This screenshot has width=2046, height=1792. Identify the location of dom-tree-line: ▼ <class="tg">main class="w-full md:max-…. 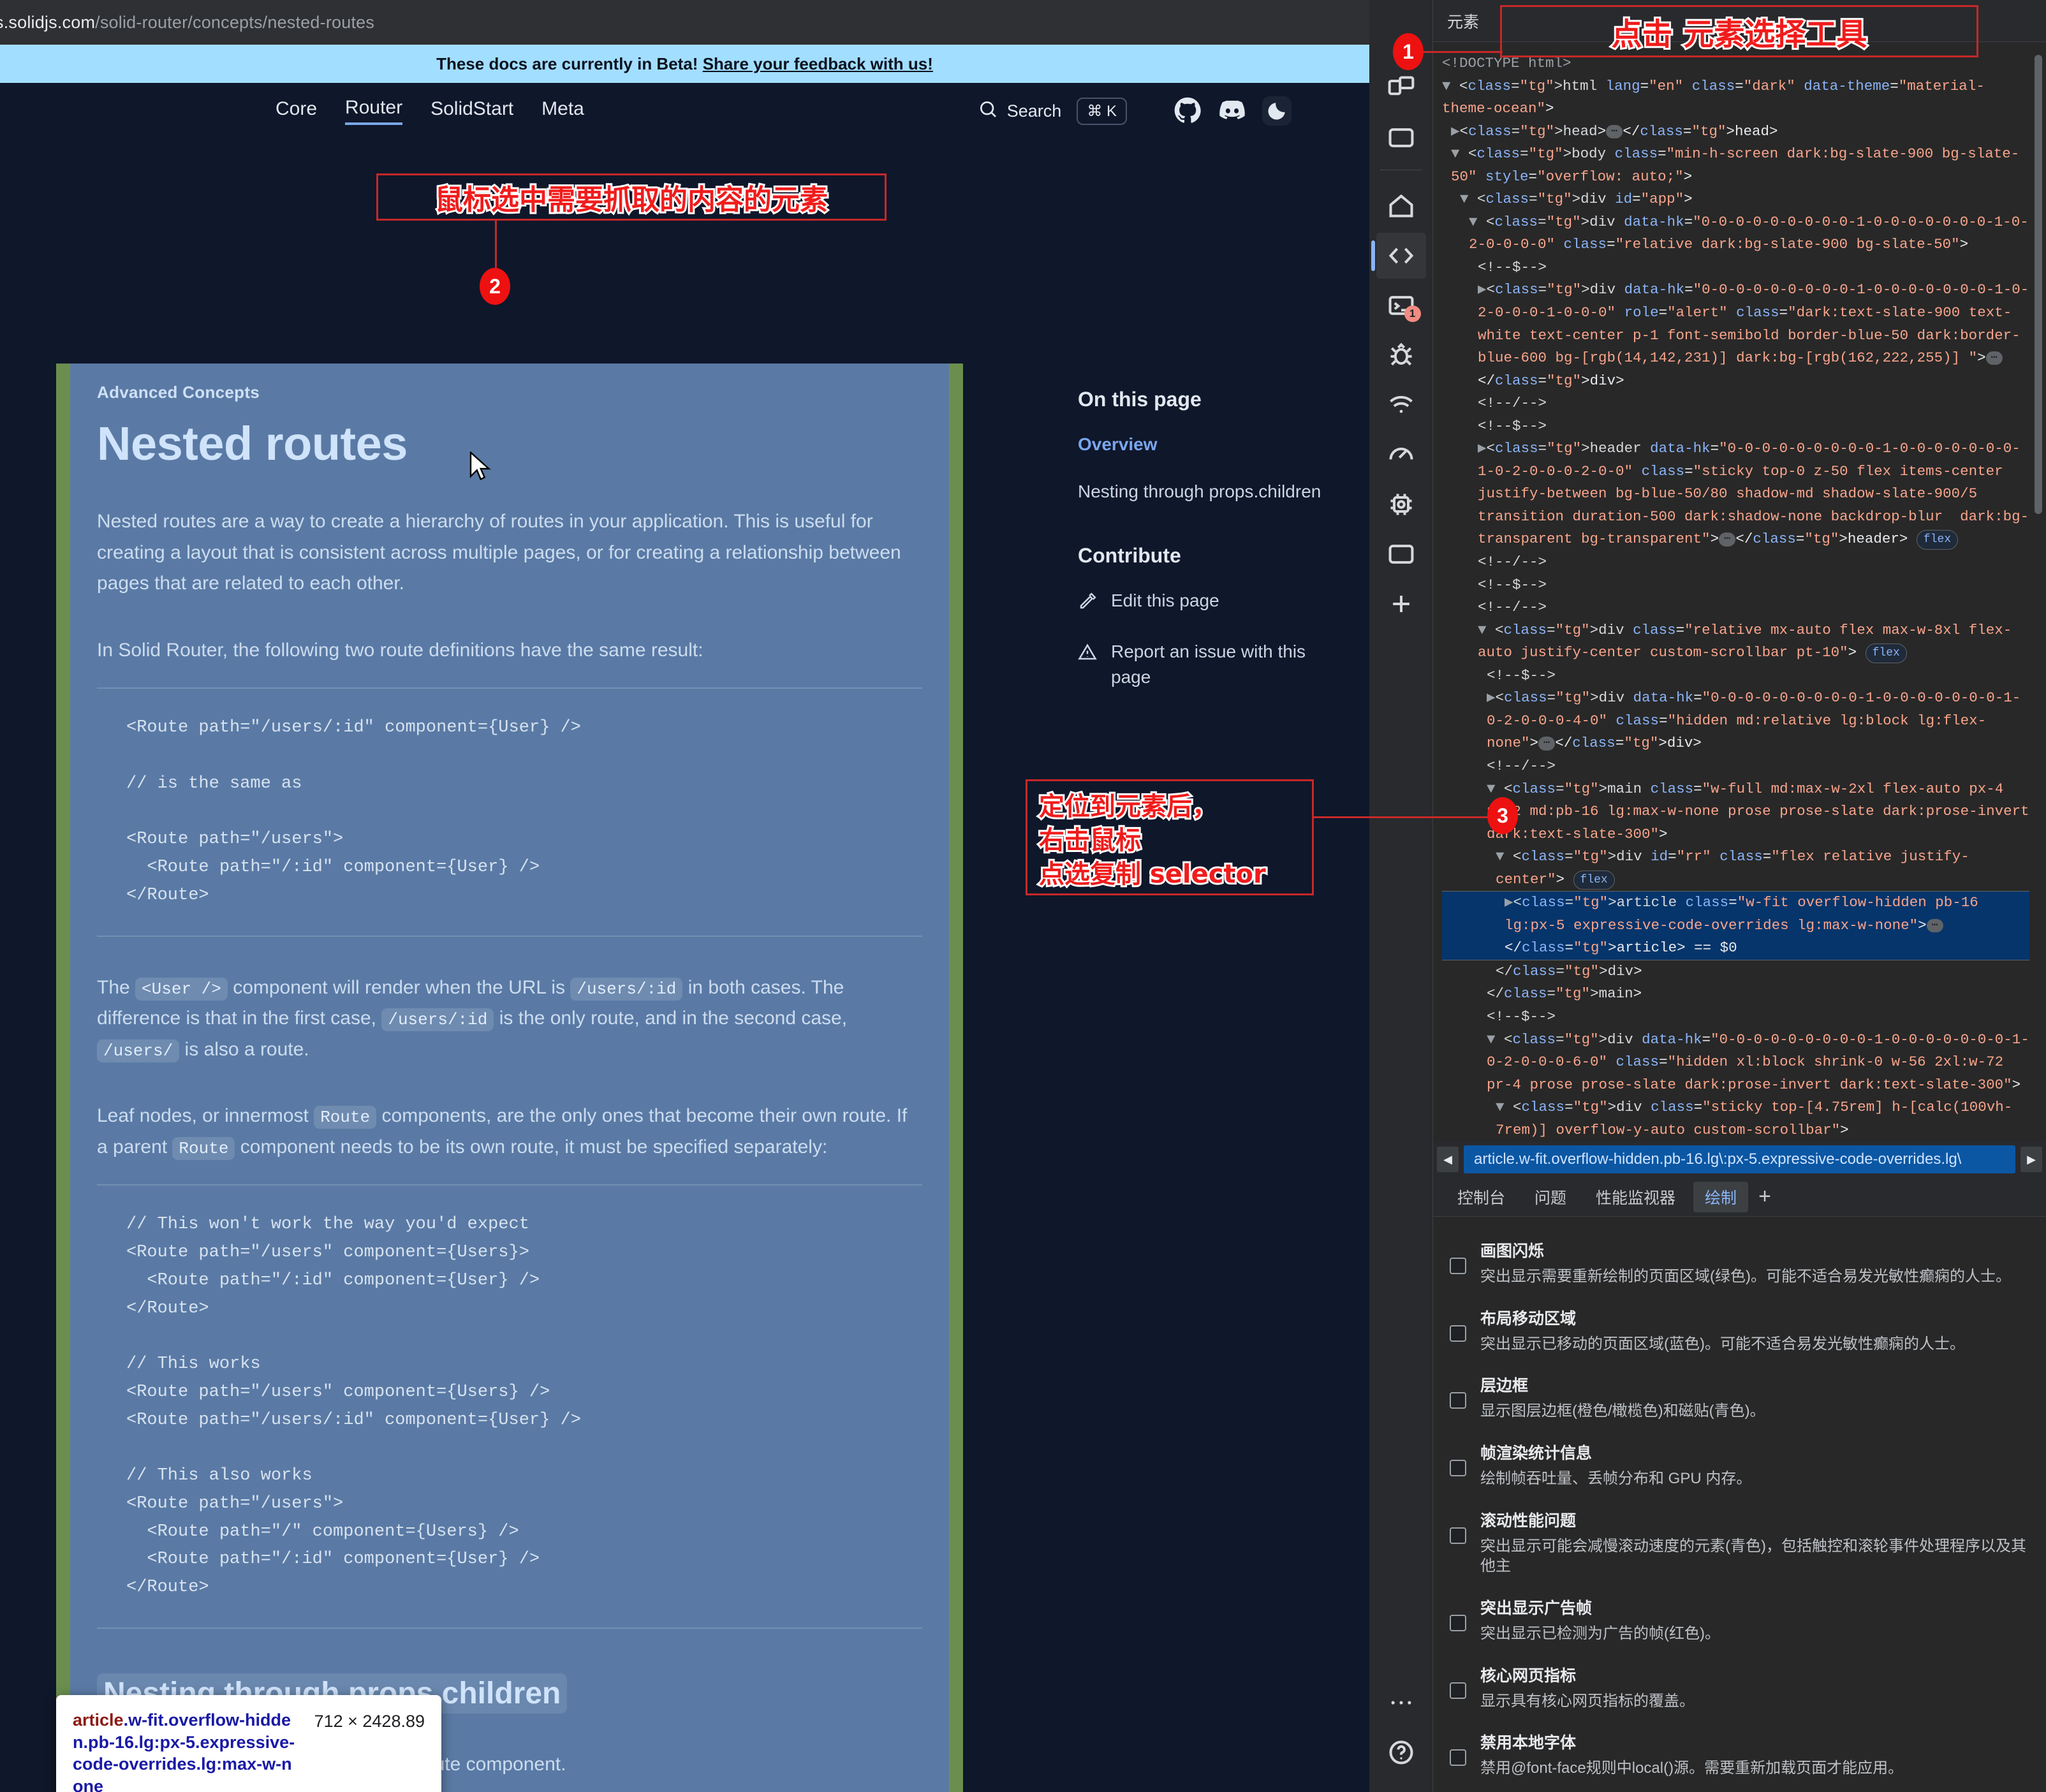
(1735, 812).